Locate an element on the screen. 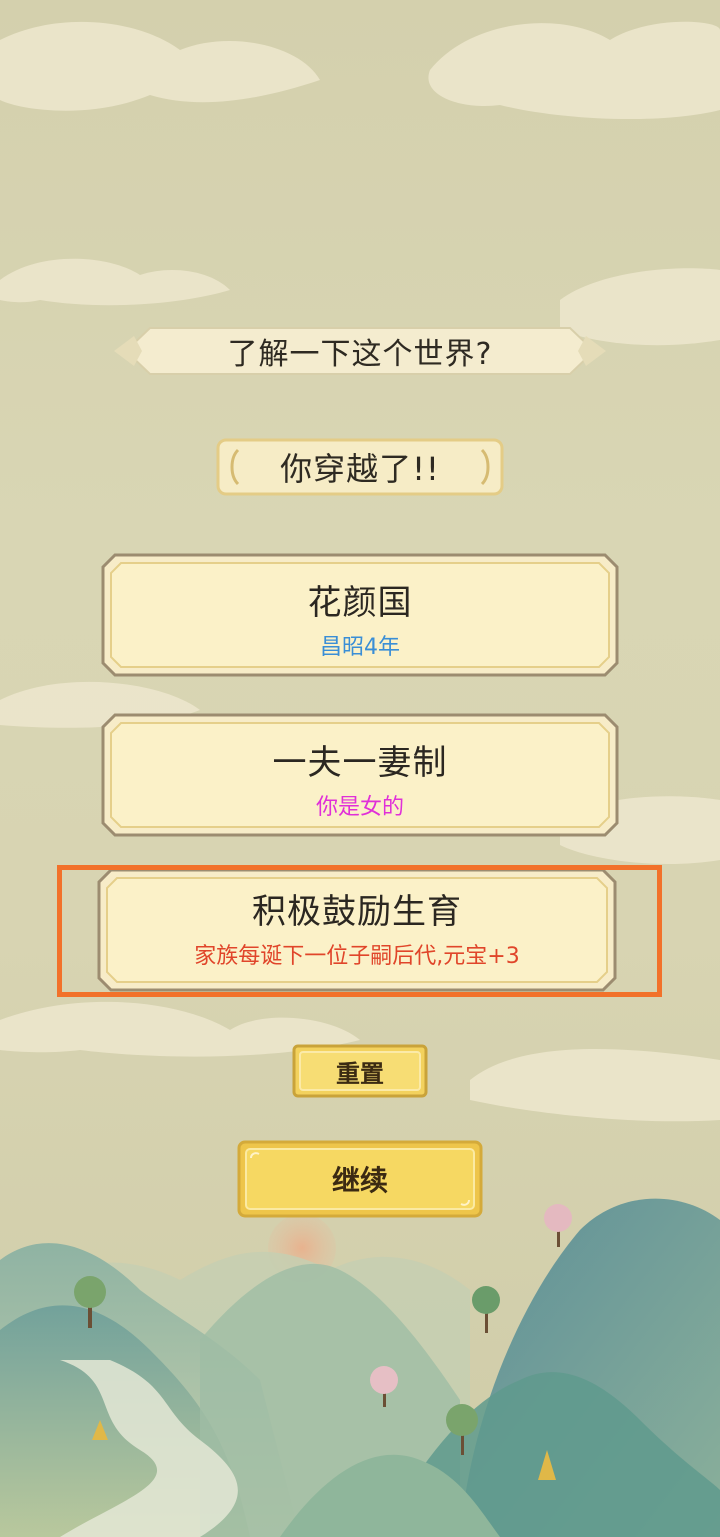  world-card-country: 花颜国 昌昭4年 is located at coordinates (360, 615).